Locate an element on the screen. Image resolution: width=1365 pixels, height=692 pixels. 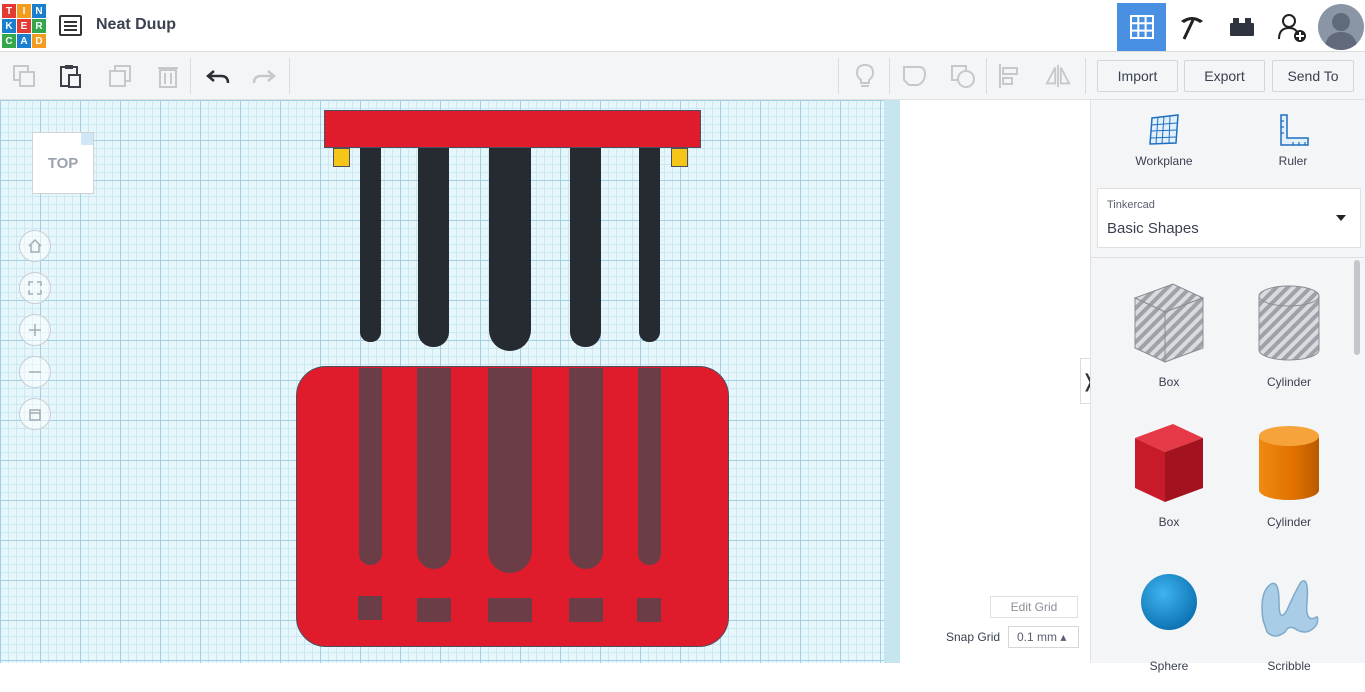
home-view-button is located at coordinates (35, 246).